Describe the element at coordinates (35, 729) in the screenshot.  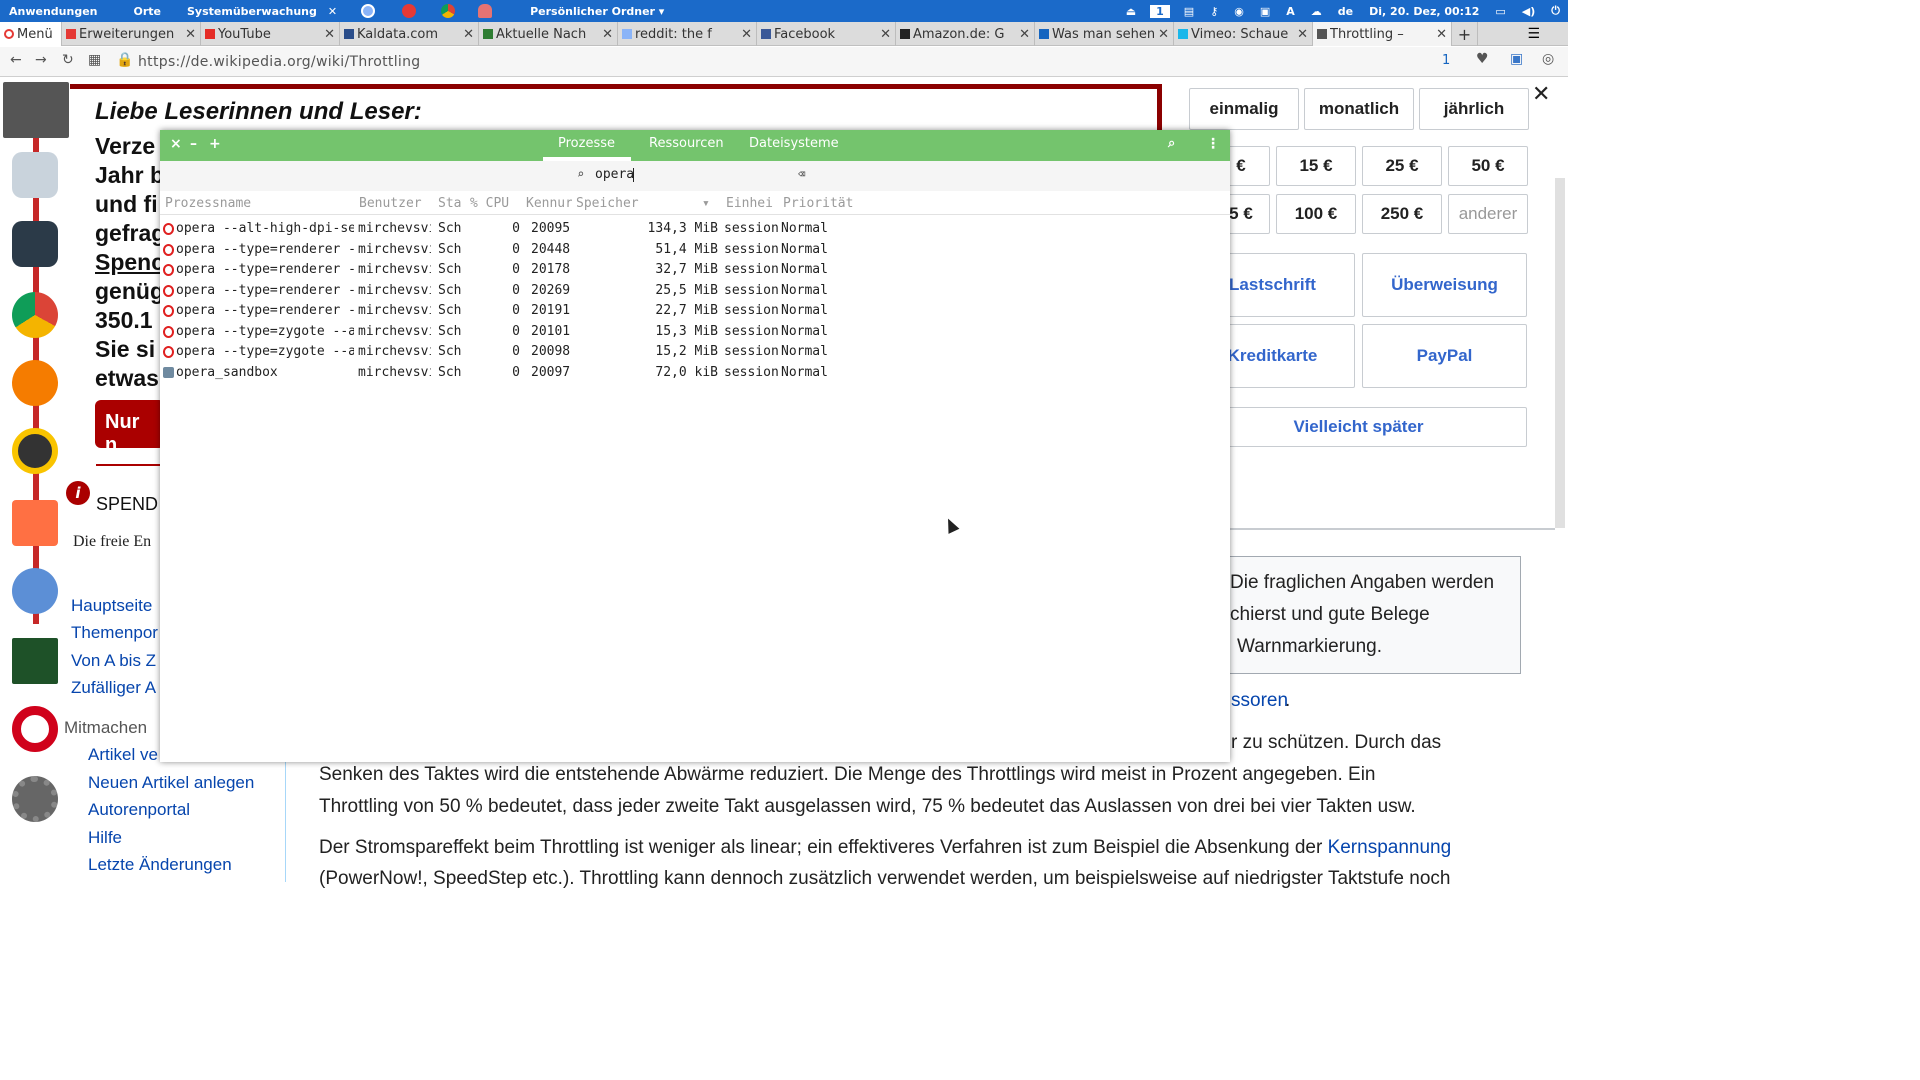
I see `opera-dock-icon` at that location.